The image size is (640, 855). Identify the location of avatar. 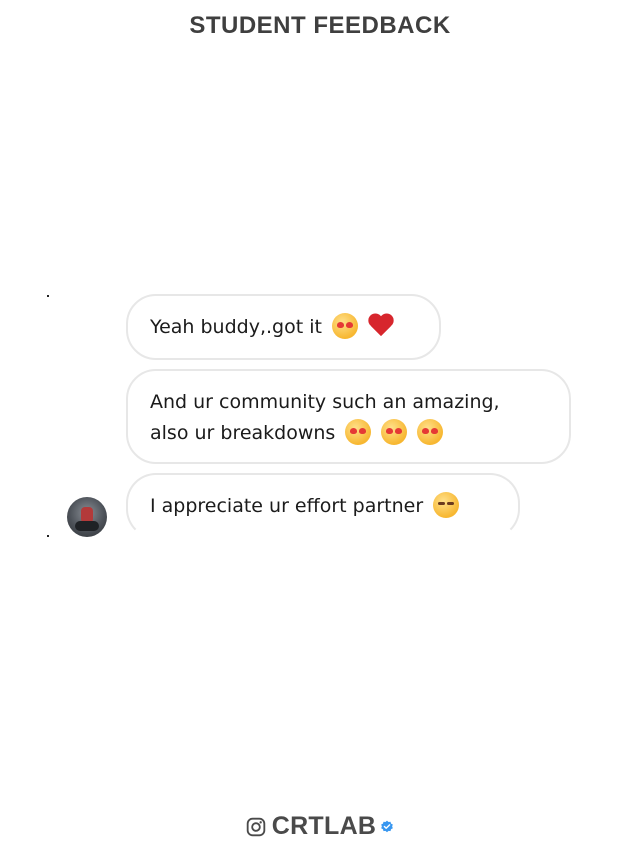
(87, 517).